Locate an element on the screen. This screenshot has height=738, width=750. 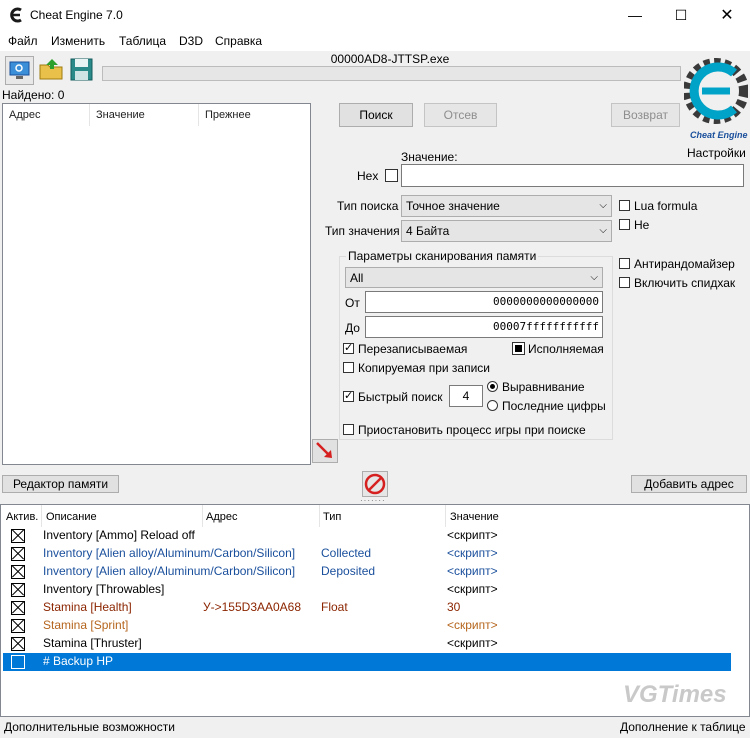
scan-type-select: Точное значение ⌵ is located at coordinates (506, 206).